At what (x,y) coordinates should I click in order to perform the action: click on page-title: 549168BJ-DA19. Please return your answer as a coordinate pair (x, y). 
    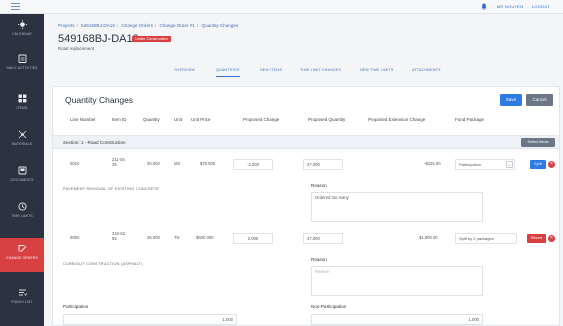
    Looking at the image, I should click on (98, 39).